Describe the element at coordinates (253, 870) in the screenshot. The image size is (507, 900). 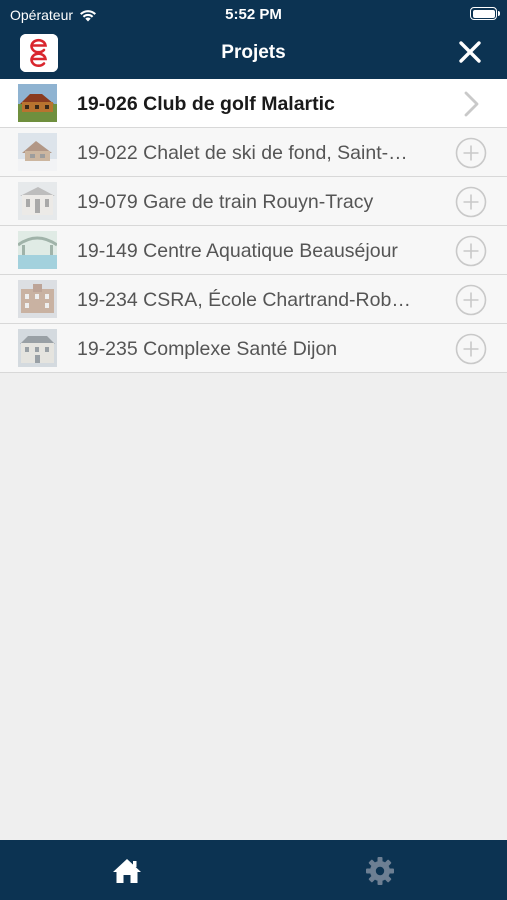
I see `tab-bar` at that location.